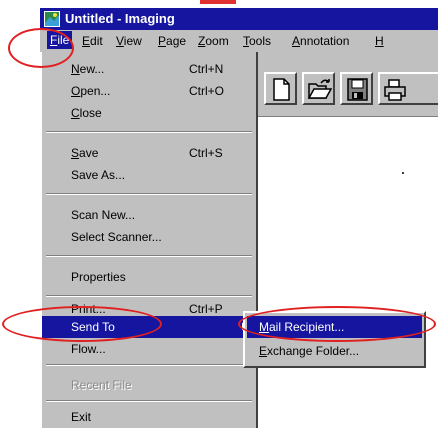  I want to click on menu-item-exit: Exit, so click(149, 417).